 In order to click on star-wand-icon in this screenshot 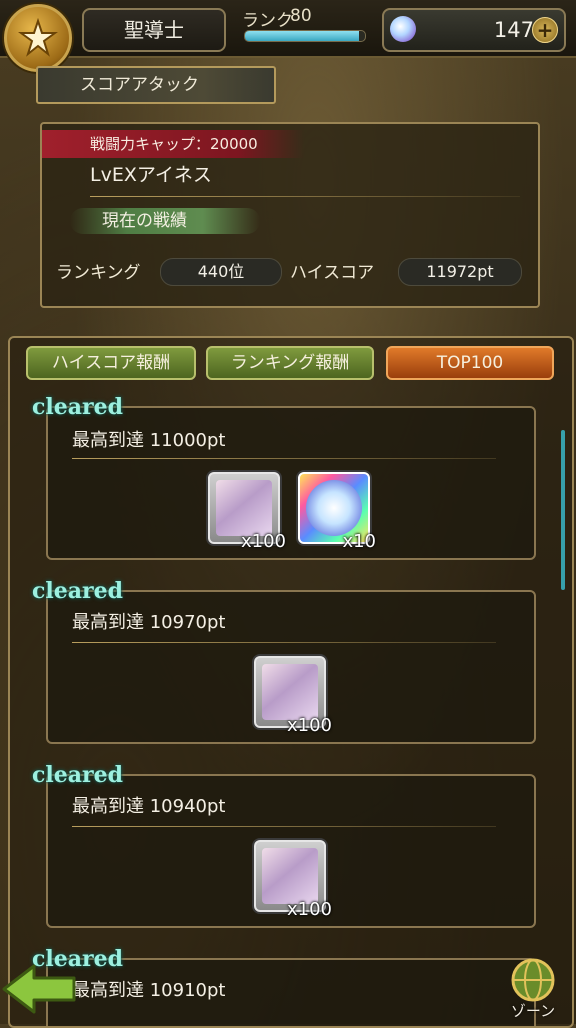, I will do `click(38, 37)`.